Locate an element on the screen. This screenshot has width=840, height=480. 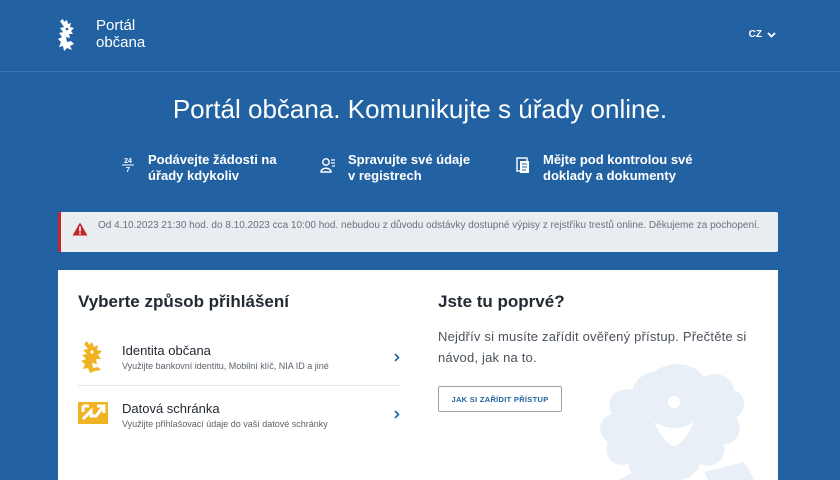
svg-text: 24 is located at coordinates (128, 161).